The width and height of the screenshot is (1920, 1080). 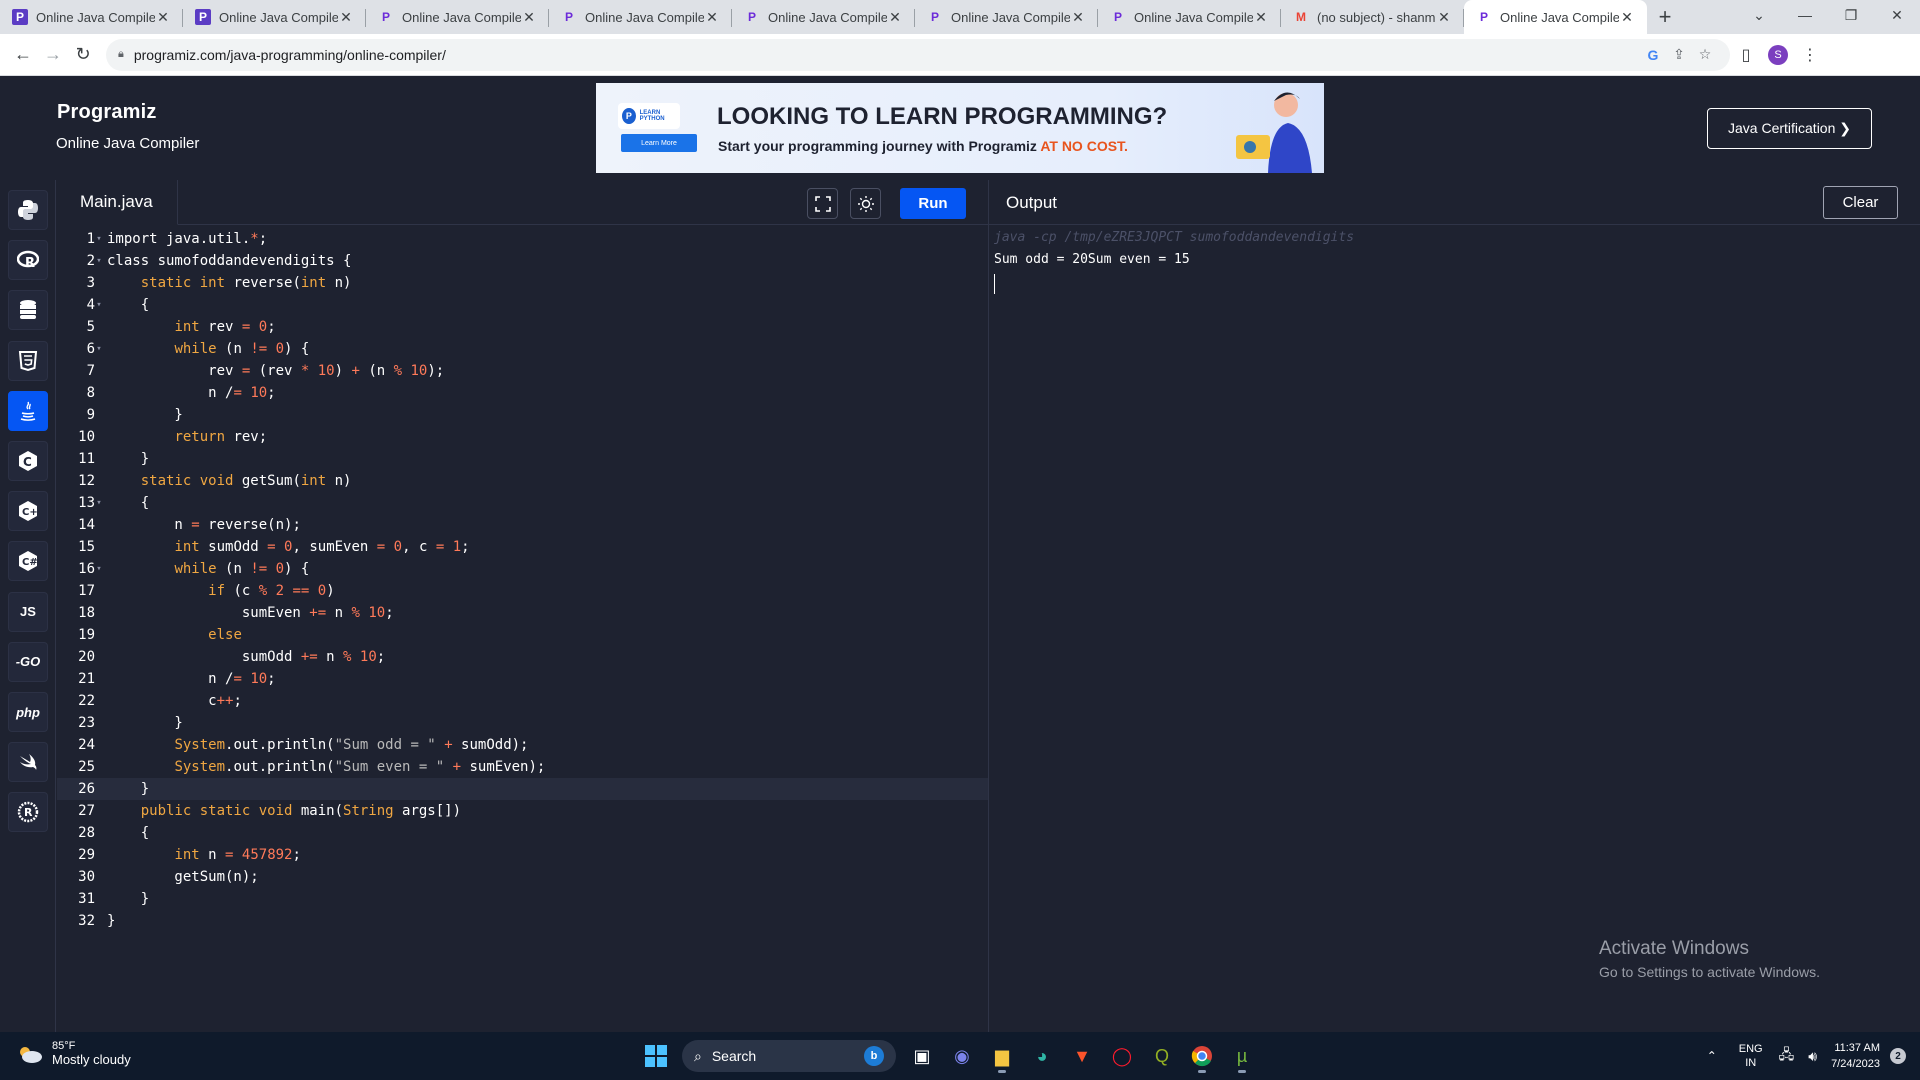 I want to click on input-language-indicator: ENG IN, so click(x=1751, y=1056).